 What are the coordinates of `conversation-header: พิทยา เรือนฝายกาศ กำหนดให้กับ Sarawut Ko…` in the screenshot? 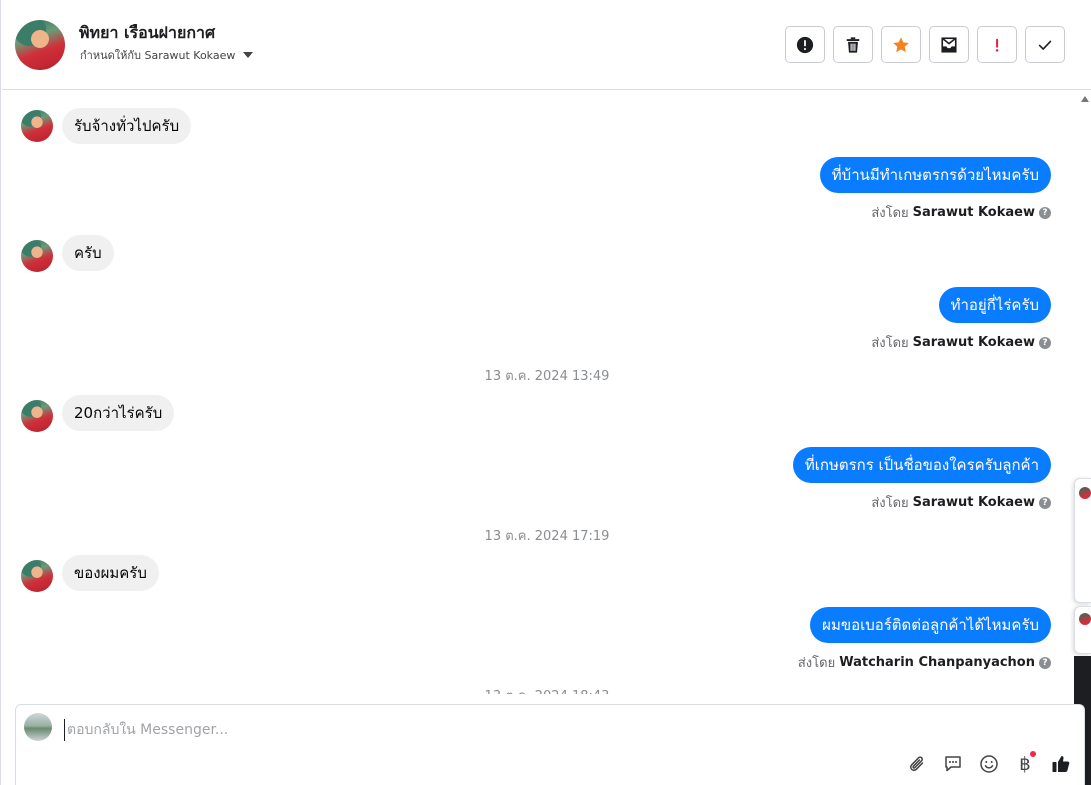 It's located at (546, 45).